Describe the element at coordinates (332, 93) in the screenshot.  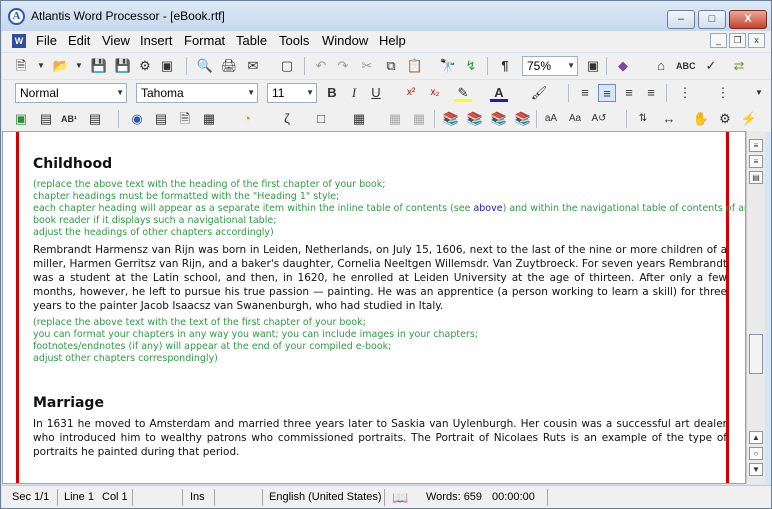
I see `bold-button: B` at that location.